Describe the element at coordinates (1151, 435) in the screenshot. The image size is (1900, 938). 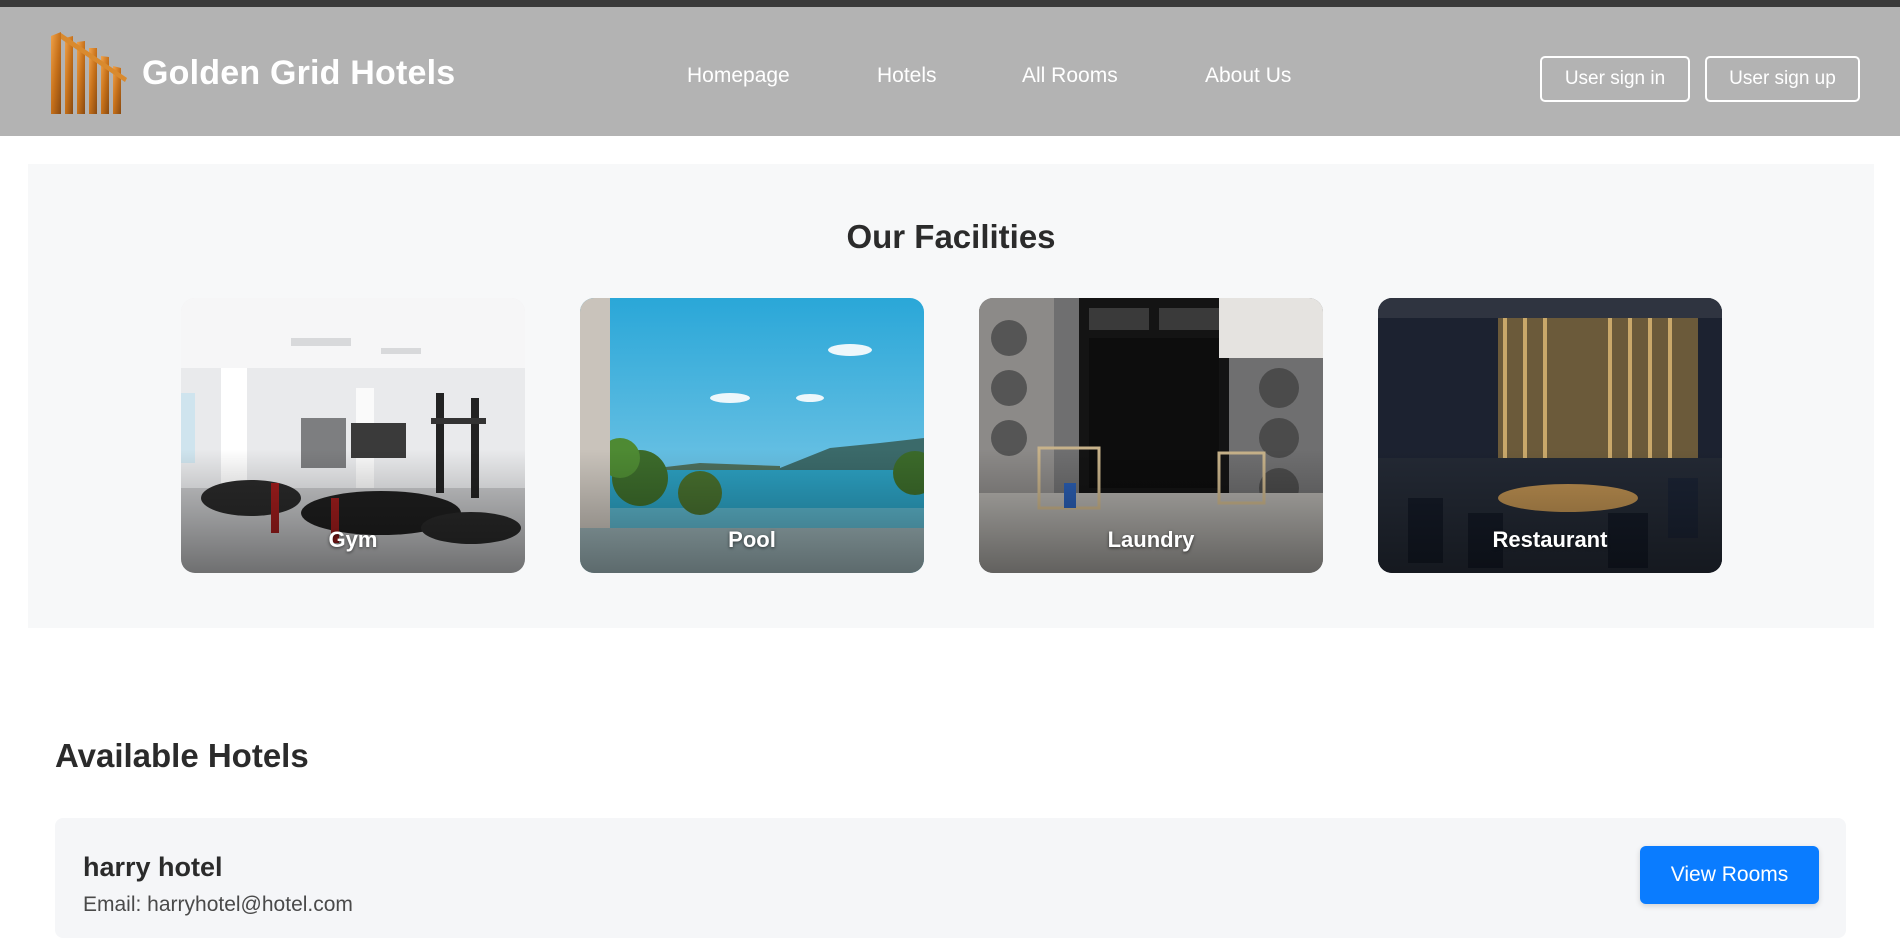
I see `facility-card-laundry: Laundry` at that location.